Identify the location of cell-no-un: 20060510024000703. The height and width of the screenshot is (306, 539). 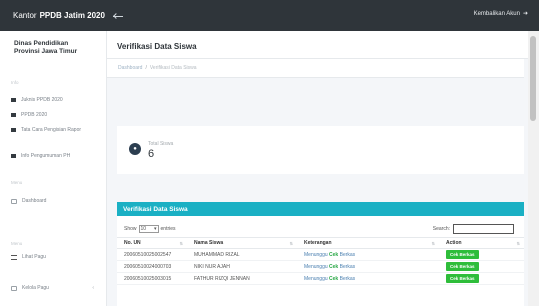
(152, 266).